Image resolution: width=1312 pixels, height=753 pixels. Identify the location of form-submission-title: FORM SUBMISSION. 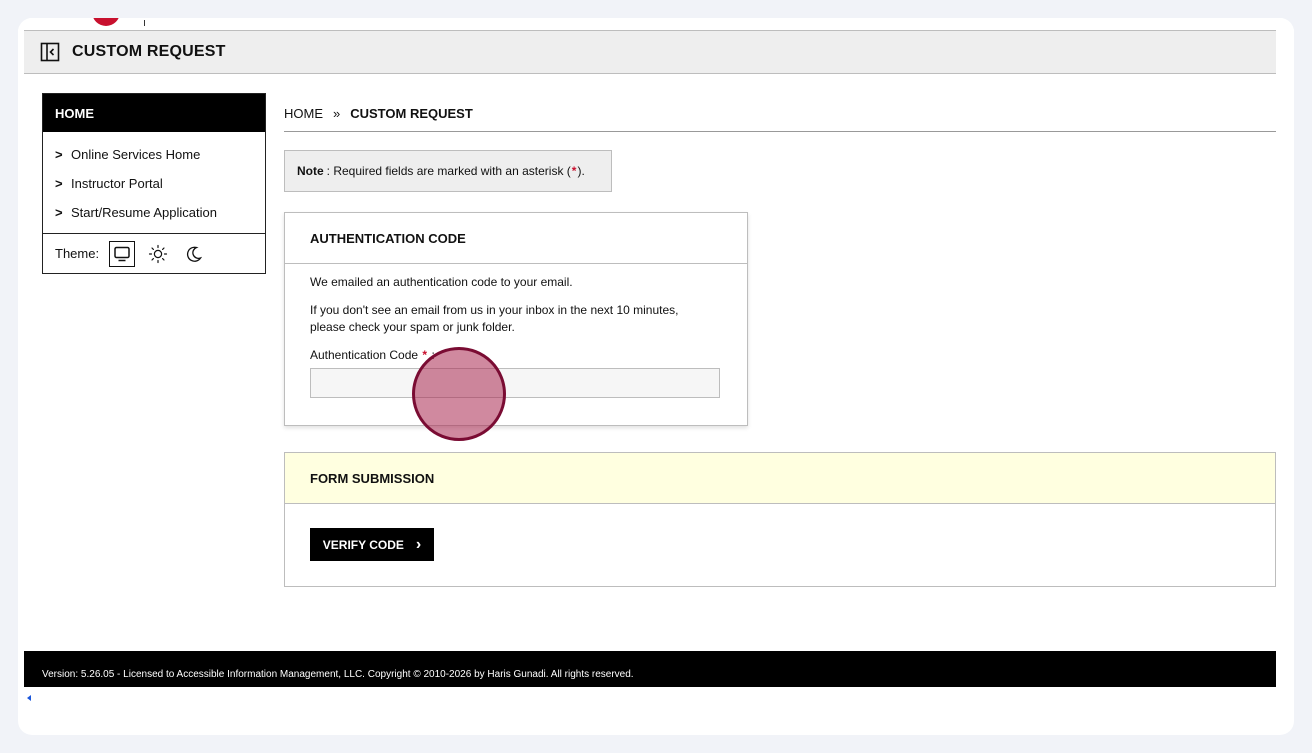
(780, 478).